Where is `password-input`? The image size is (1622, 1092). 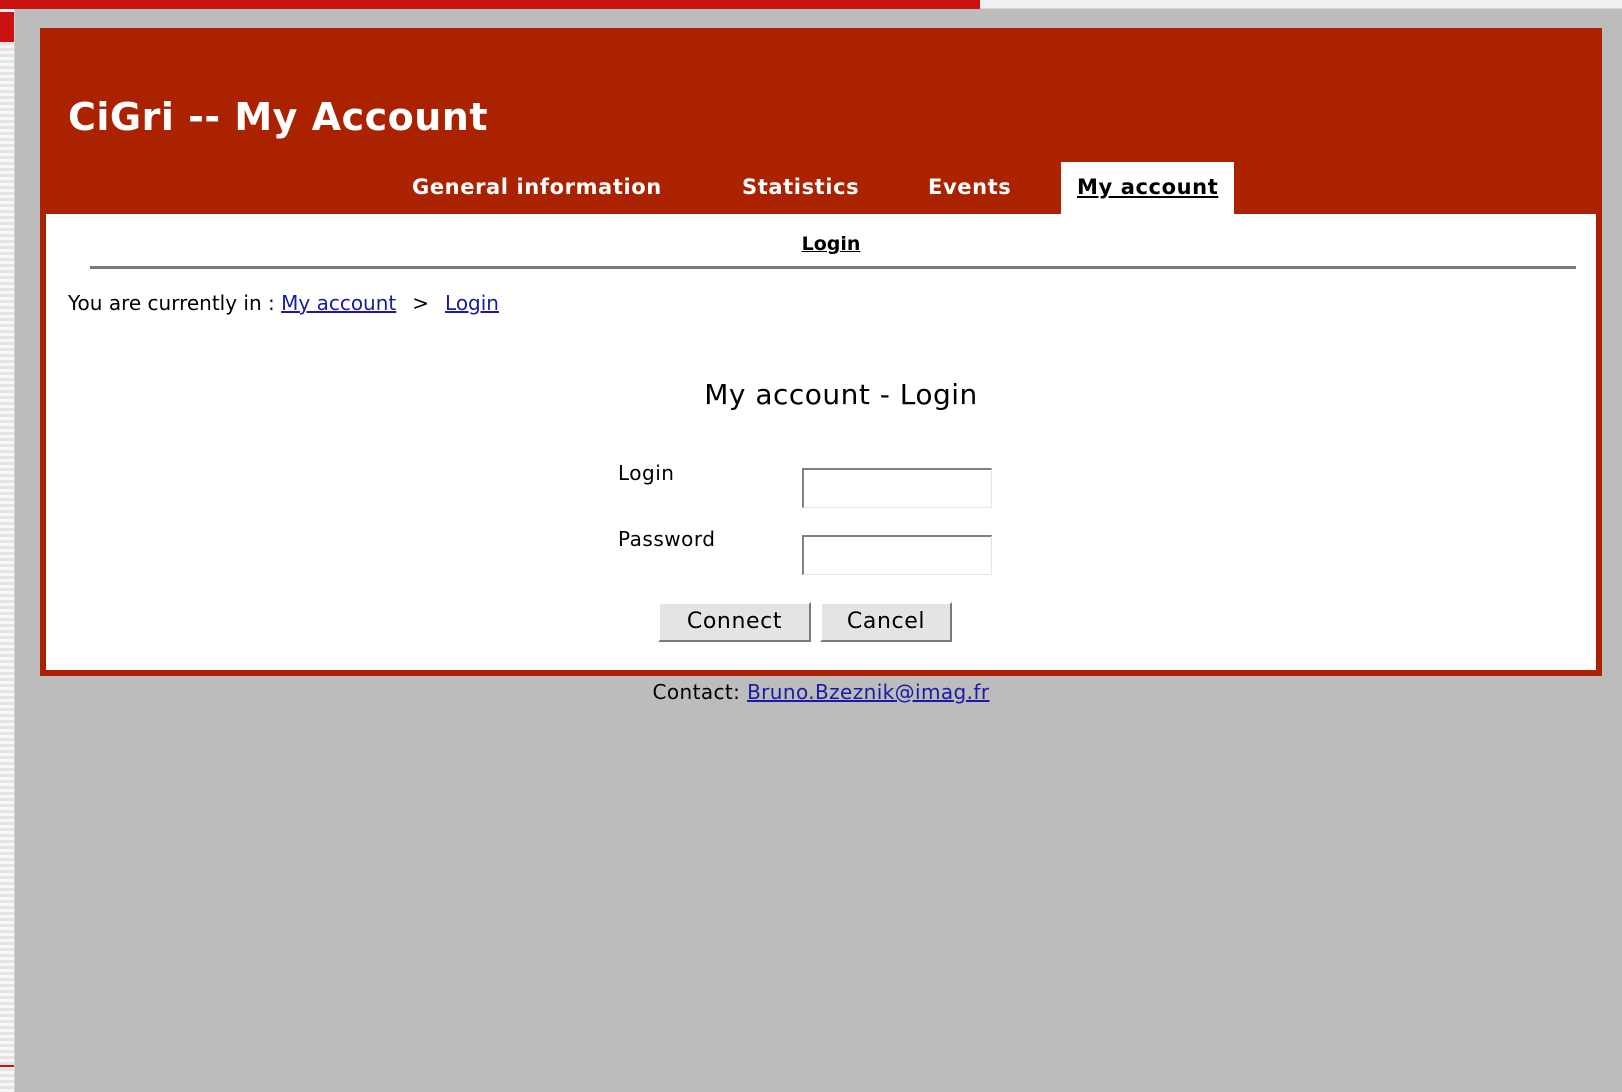
password-input is located at coordinates (897, 555).